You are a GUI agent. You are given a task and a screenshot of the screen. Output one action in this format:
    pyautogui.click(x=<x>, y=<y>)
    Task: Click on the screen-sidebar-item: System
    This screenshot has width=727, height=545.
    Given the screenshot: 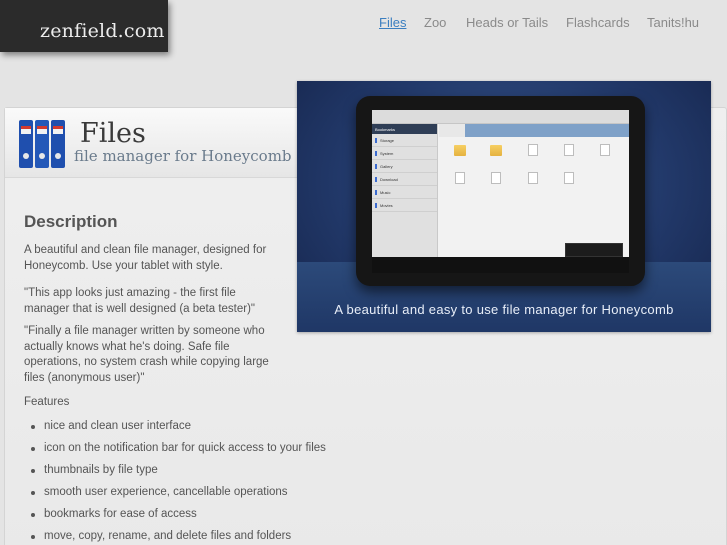 What is the action you would take?
    pyautogui.click(x=404, y=153)
    